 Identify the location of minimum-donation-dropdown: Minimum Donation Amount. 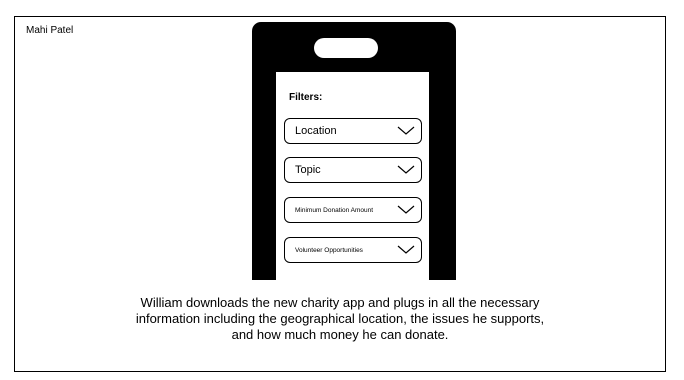
(353, 210).